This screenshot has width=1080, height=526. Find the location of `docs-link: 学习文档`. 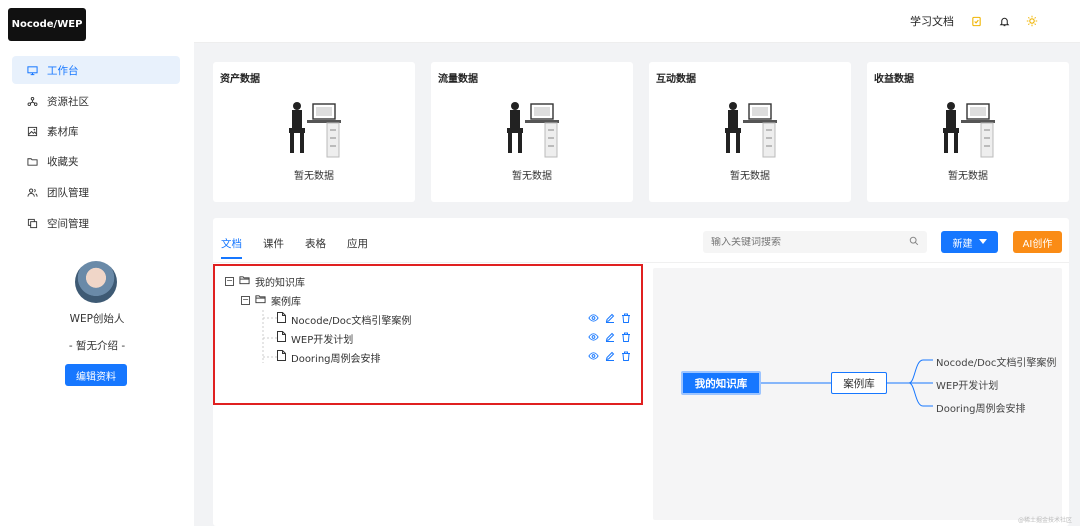

docs-link: 学习文档 is located at coordinates (932, 21).